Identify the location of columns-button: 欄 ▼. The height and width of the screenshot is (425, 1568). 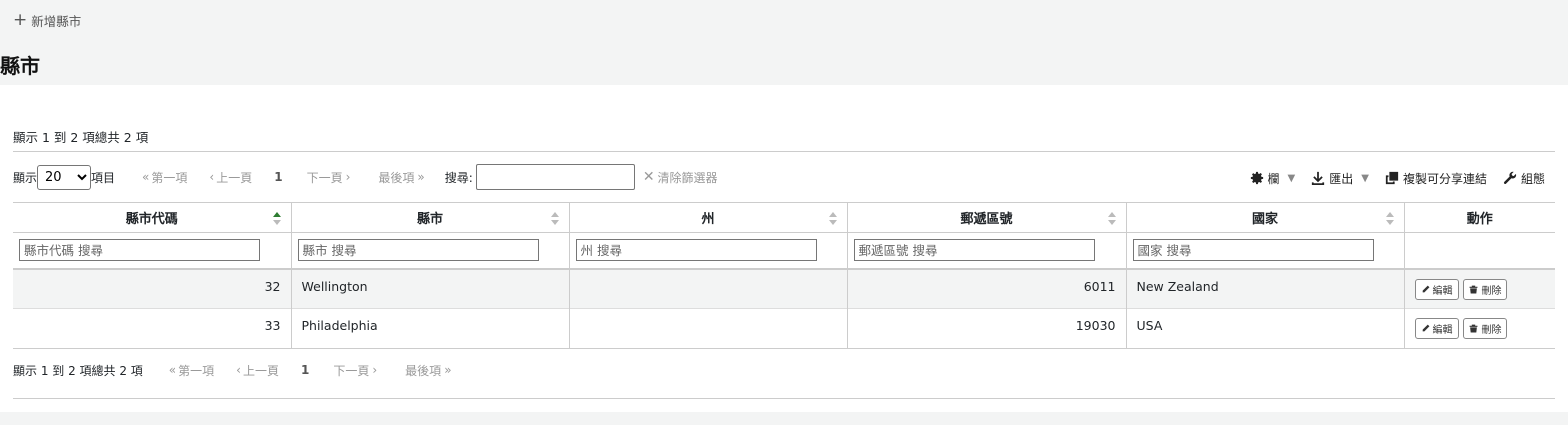
(1273, 178).